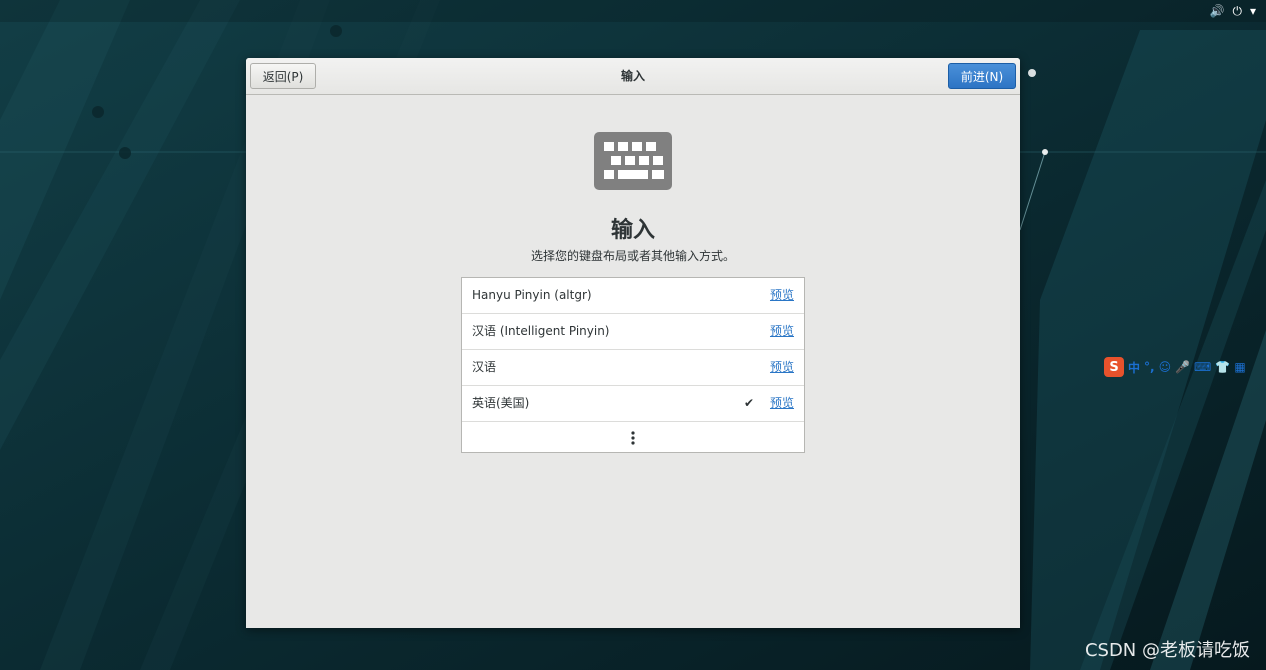 This screenshot has height=670, width=1266. What do you see at coordinates (633, 368) in the screenshot?
I see `input-source-row: 汉语 预览` at bounding box center [633, 368].